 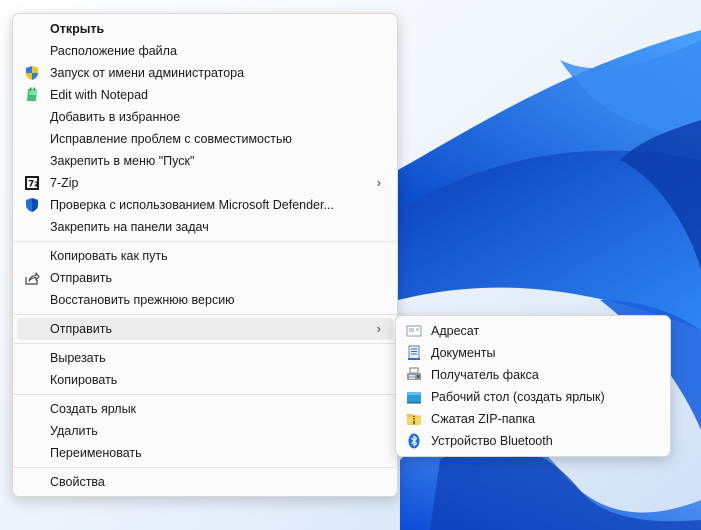 What do you see at coordinates (77, 29) in the screenshot?
I see `menu-item-label: Открыть` at bounding box center [77, 29].